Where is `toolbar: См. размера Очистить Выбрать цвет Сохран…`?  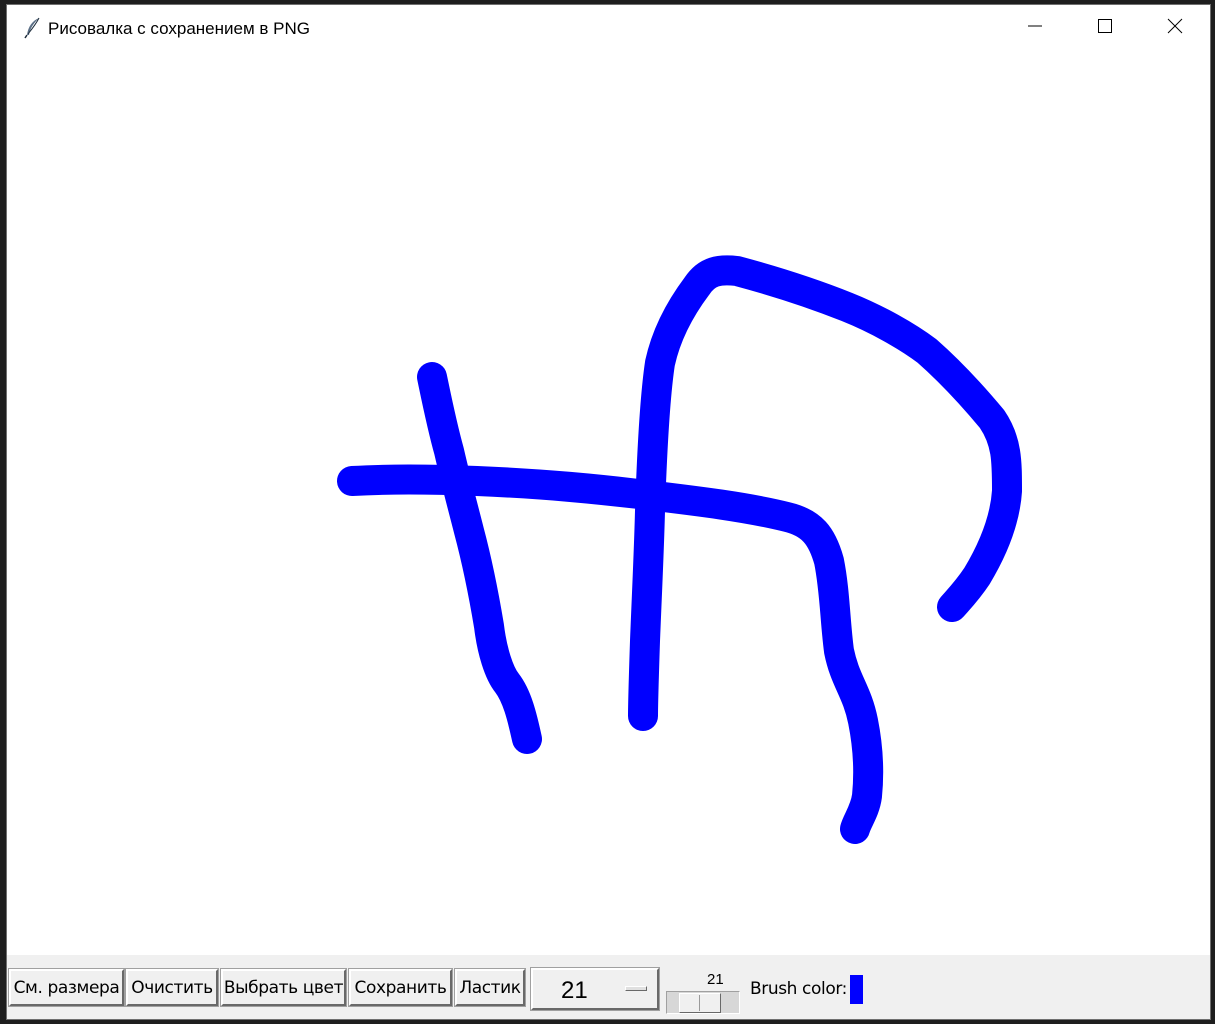 toolbar: См. размера Очистить Выбрать цвет Сохран… is located at coordinates (608, 987).